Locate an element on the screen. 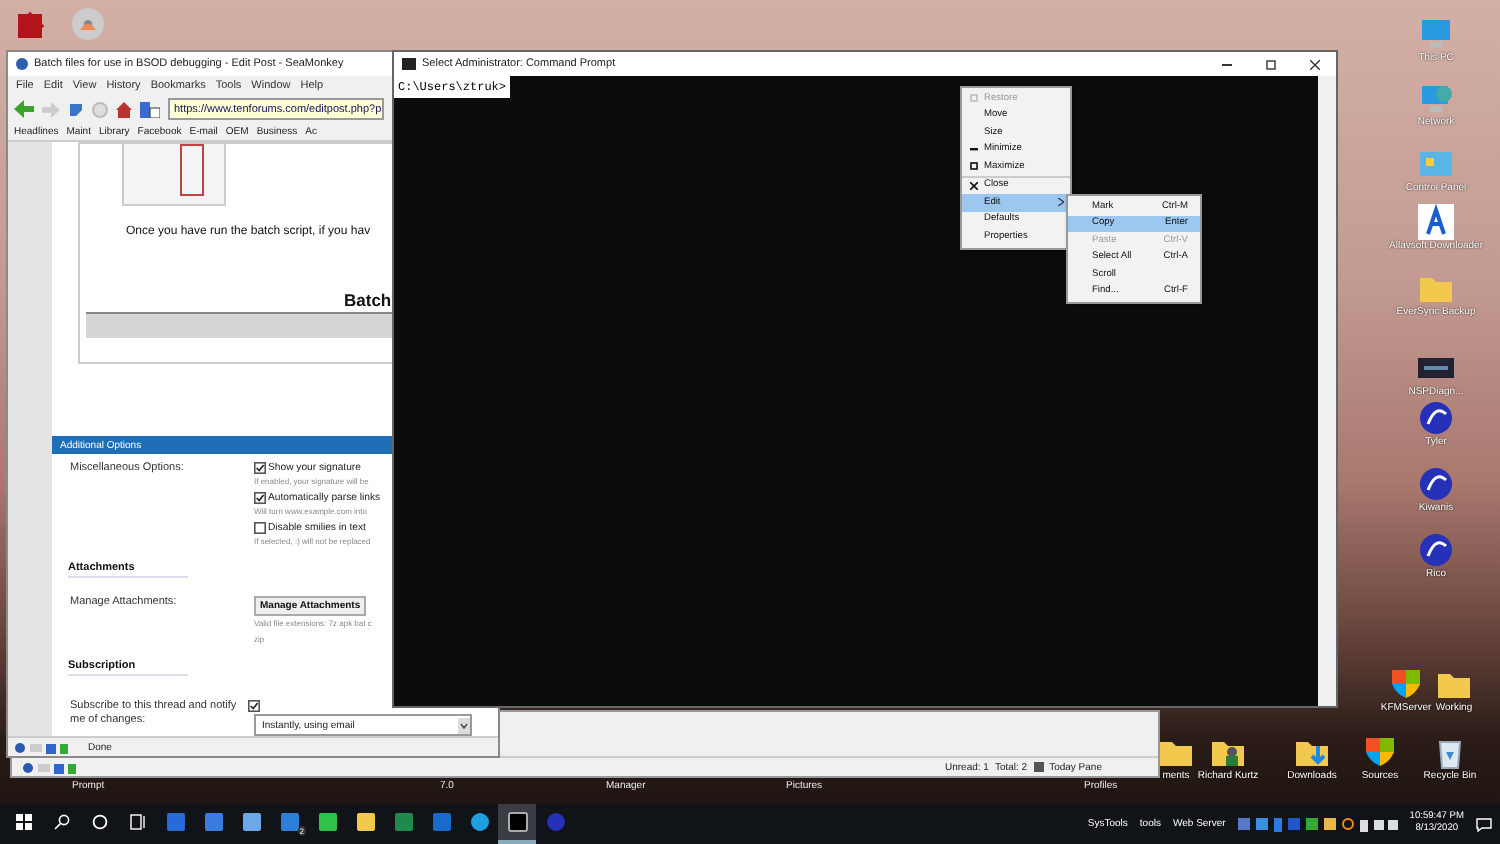 Image resolution: width=1500 pixels, height=844 pixels. letter-a-icon is located at coordinates (1436, 222).